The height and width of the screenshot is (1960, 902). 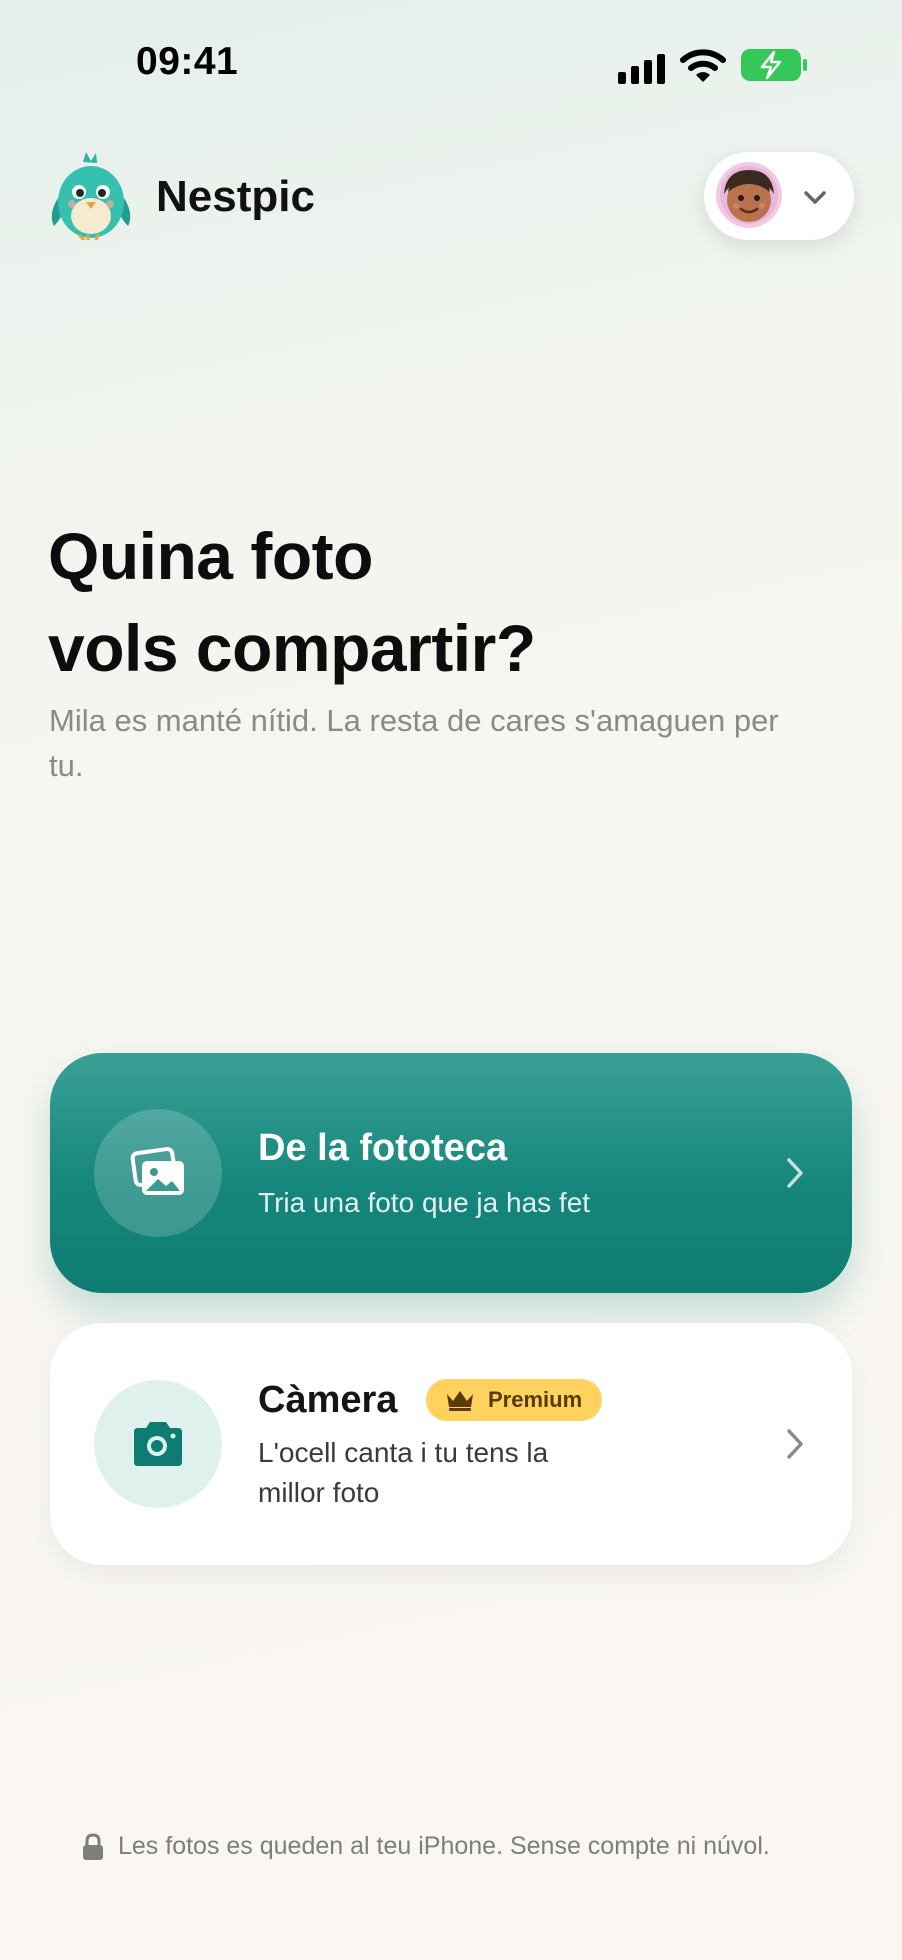 What do you see at coordinates (815, 197) in the screenshot?
I see `chevron-down-icon` at bounding box center [815, 197].